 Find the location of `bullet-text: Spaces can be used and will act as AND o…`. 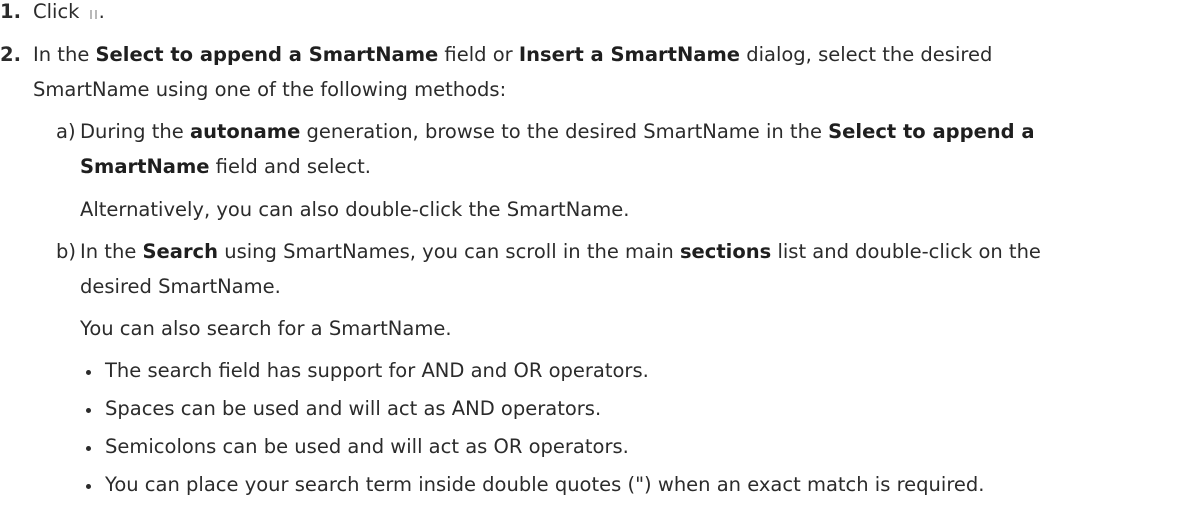

bullet-text: Spaces can be used and will act as AND o… is located at coordinates (353, 408).